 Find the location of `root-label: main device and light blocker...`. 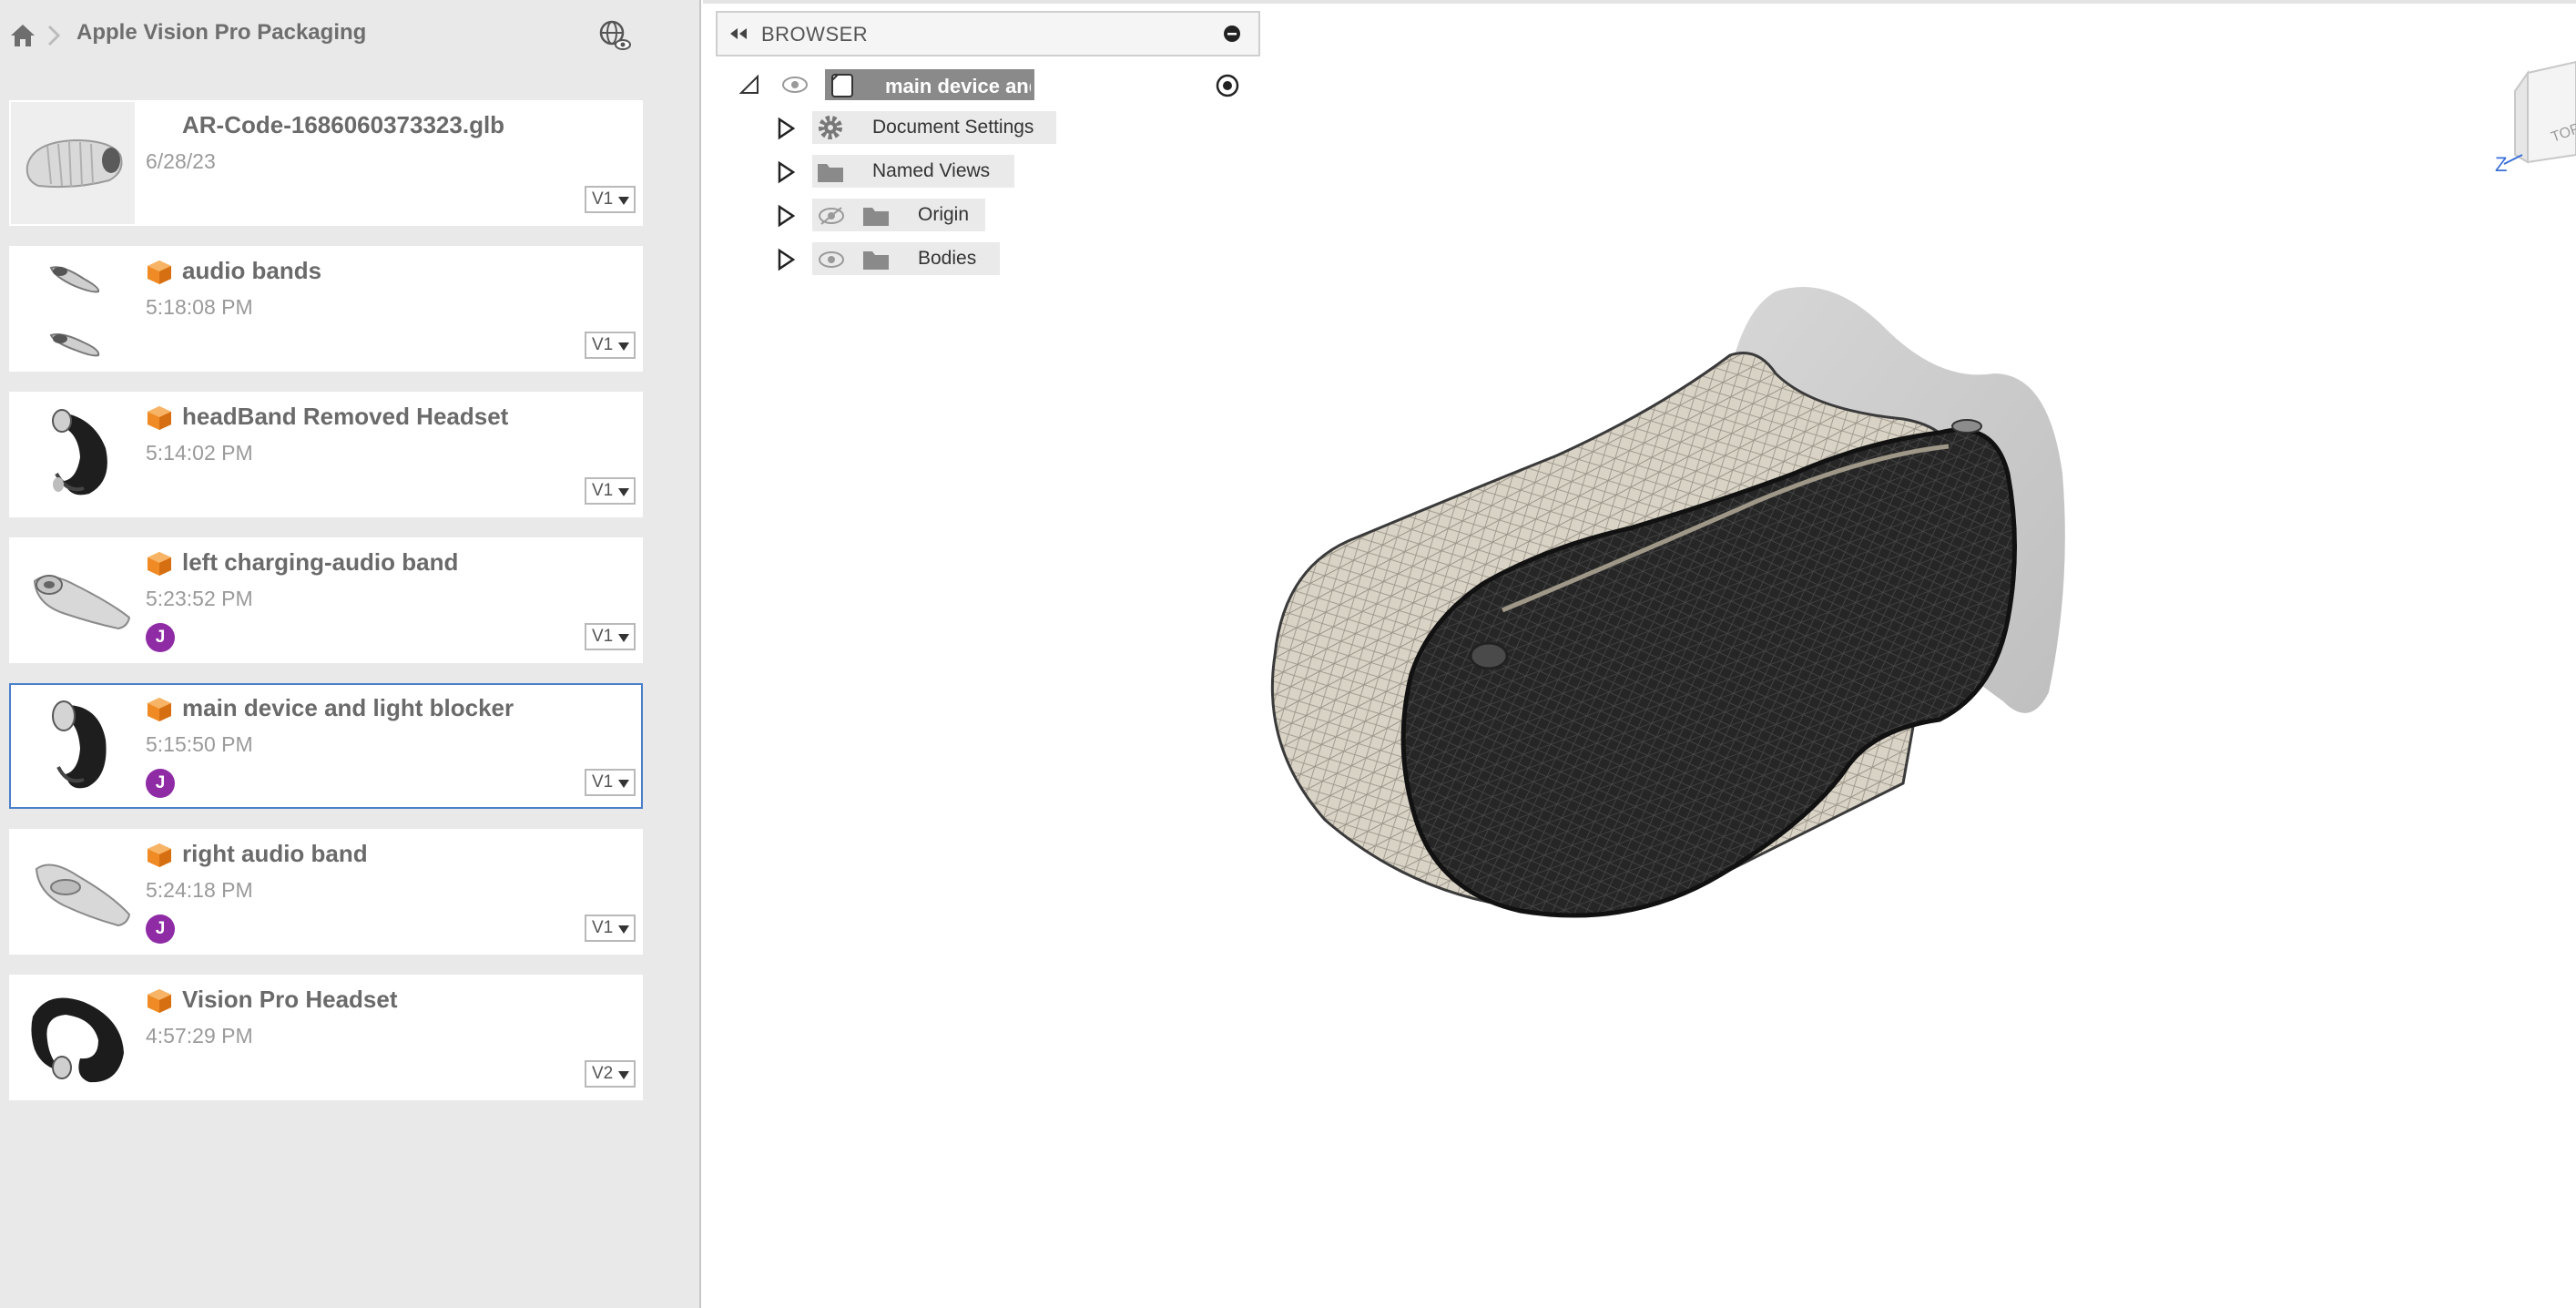

root-label: main device and light blocker... is located at coordinates (958, 86).